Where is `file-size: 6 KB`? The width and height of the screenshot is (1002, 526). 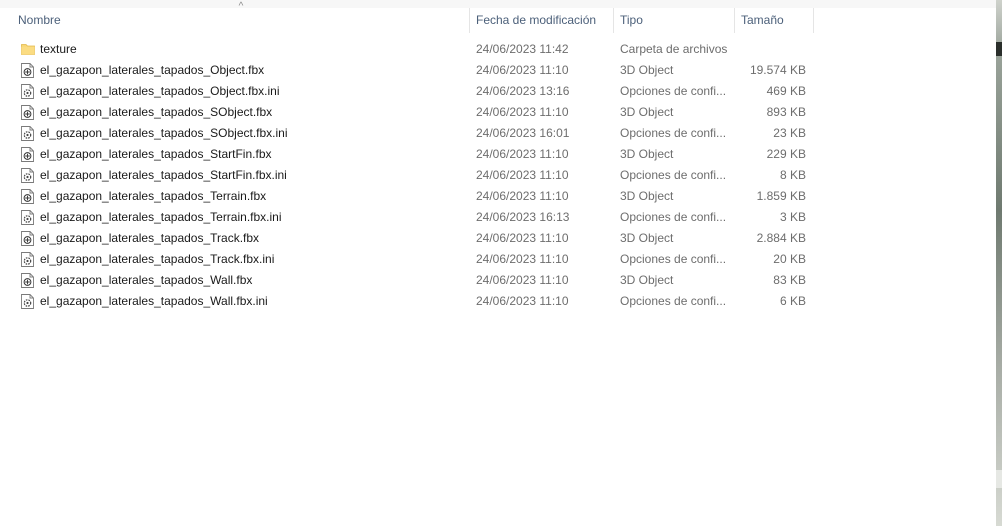
file-size: 6 KB is located at coordinates (792, 301).